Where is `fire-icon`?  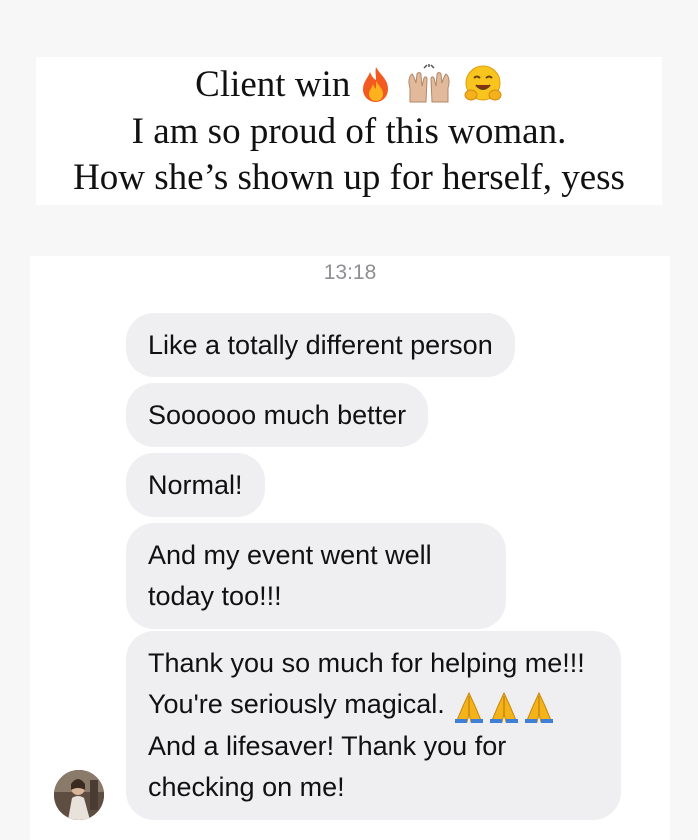 fire-icon is located at coordinates (376, 85).